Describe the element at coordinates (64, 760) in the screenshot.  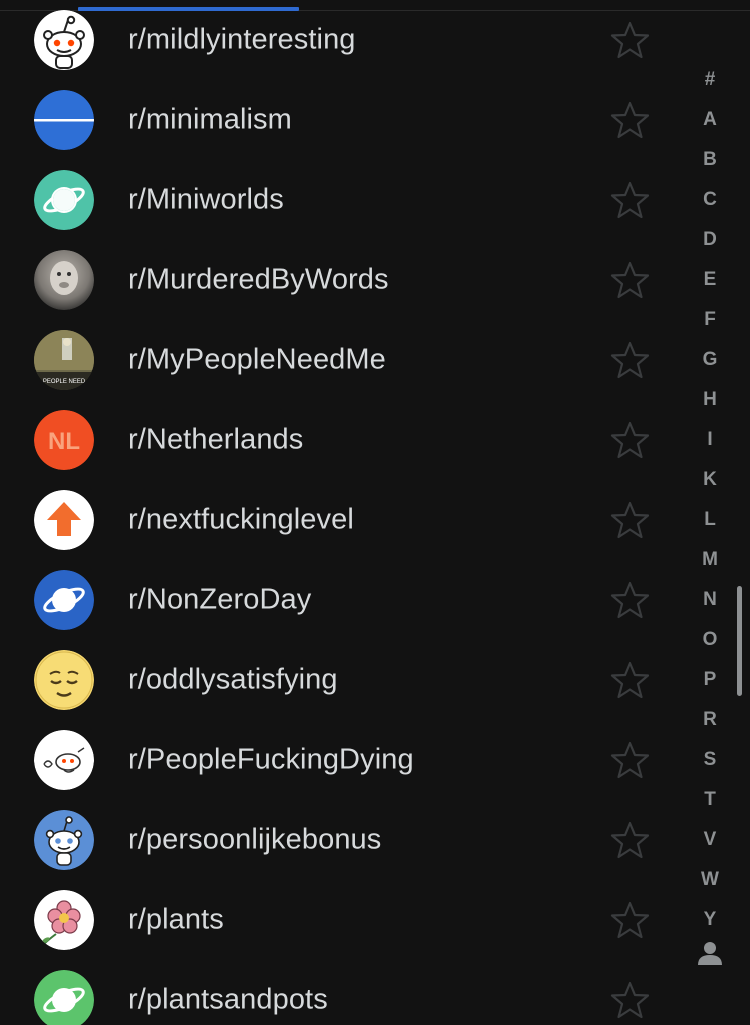
I see `sketch-snoo-icon` at that location.